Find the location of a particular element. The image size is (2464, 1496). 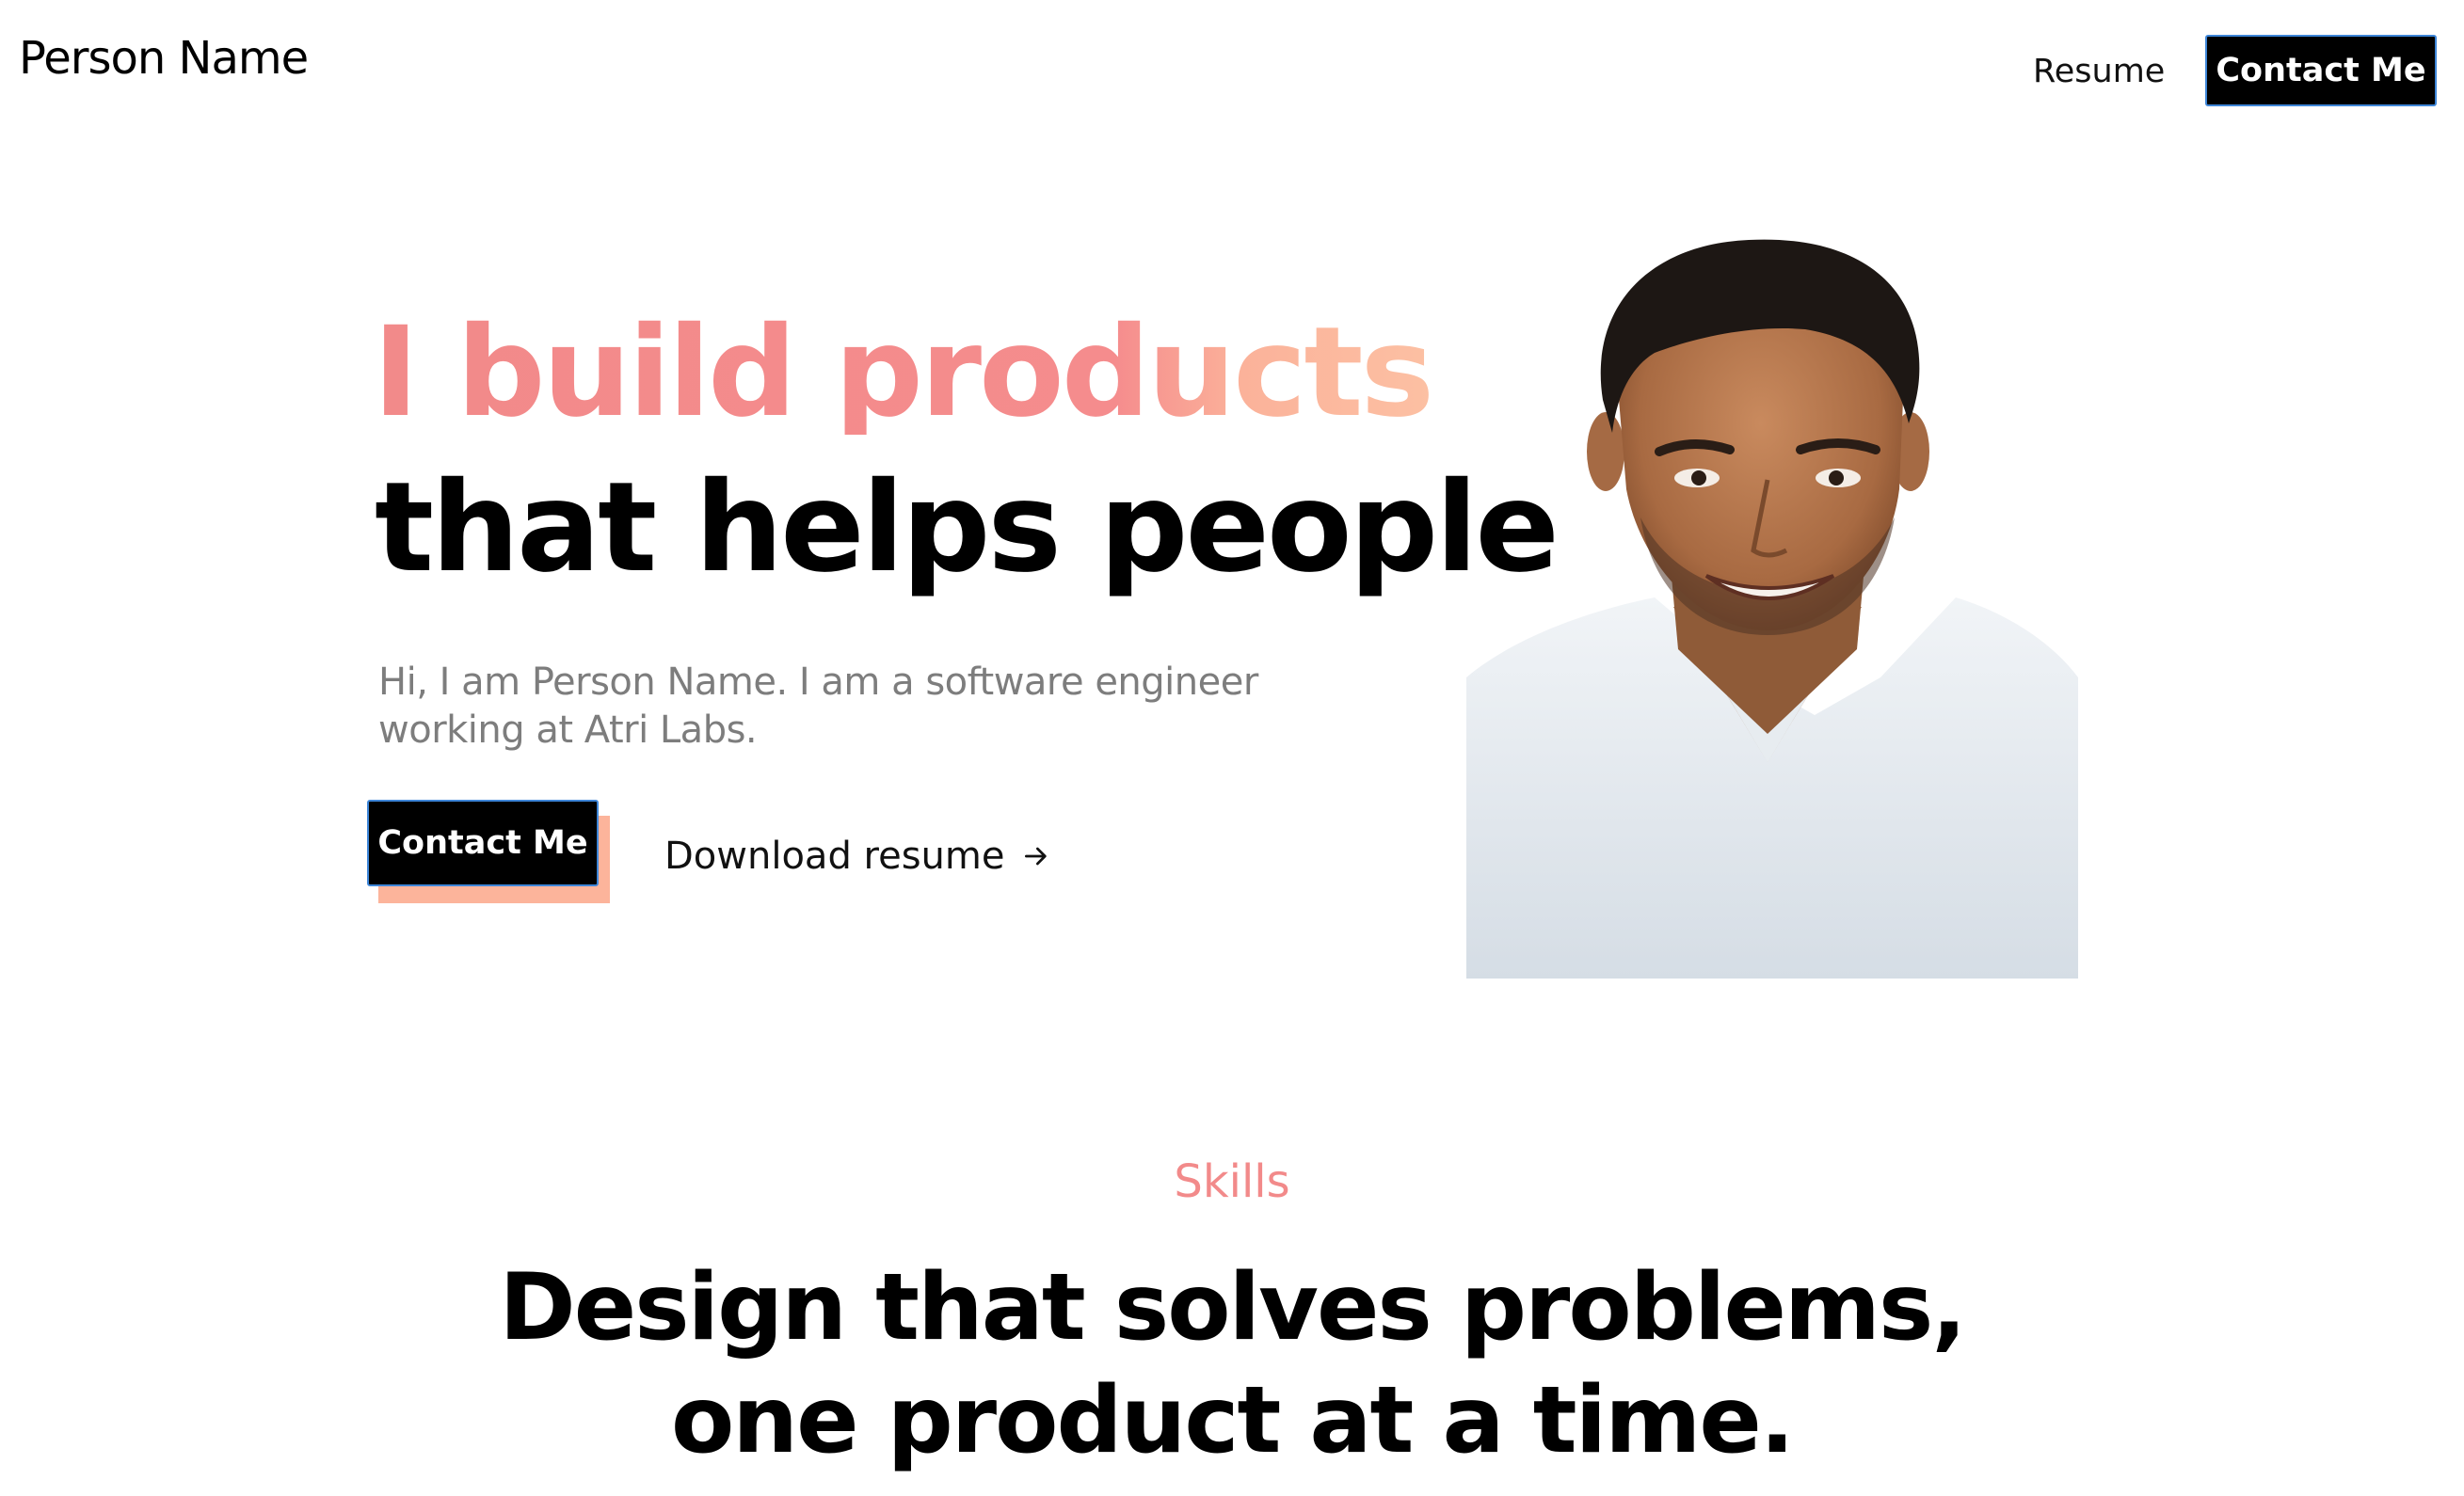

nav-resume-link: Resume is located at coordinates (2099, 71).